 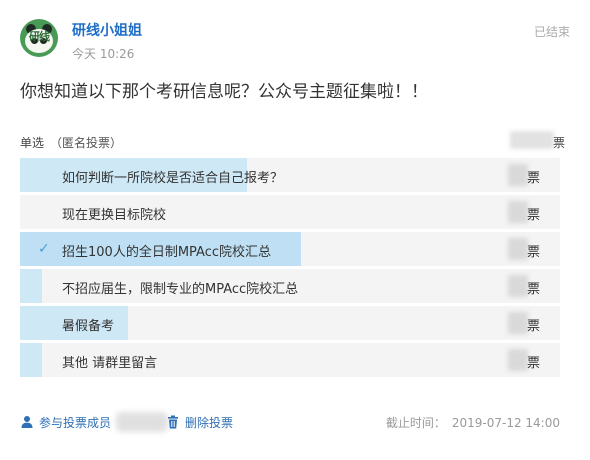 What do you see at coordinates (551, 32) in the screenshot?
I see `poll-status: 已结束` at bounding box center [551, 32].